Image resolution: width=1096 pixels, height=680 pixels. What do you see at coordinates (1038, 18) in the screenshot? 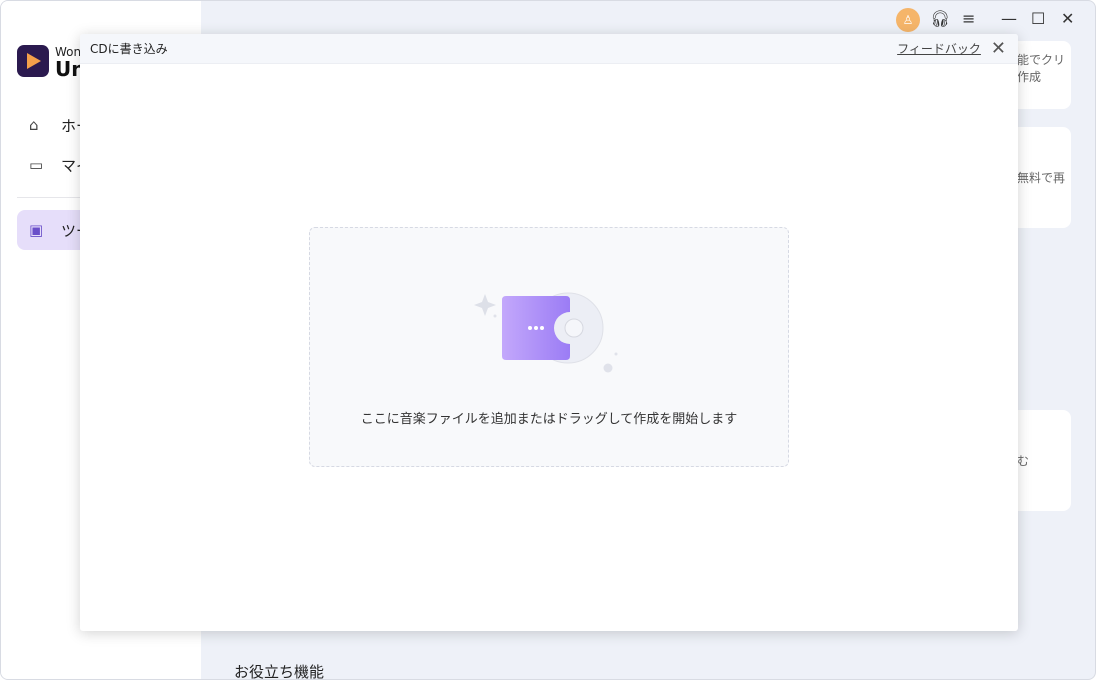
I see `maximize-icon: ☐` at bounding box center [1038, 18].